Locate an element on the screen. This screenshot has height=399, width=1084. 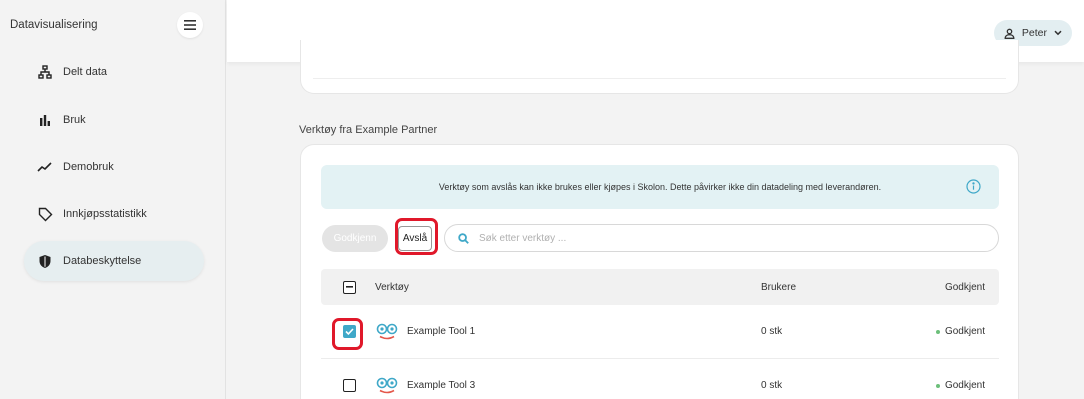
user-icon is located at coordinates (1009, 33).